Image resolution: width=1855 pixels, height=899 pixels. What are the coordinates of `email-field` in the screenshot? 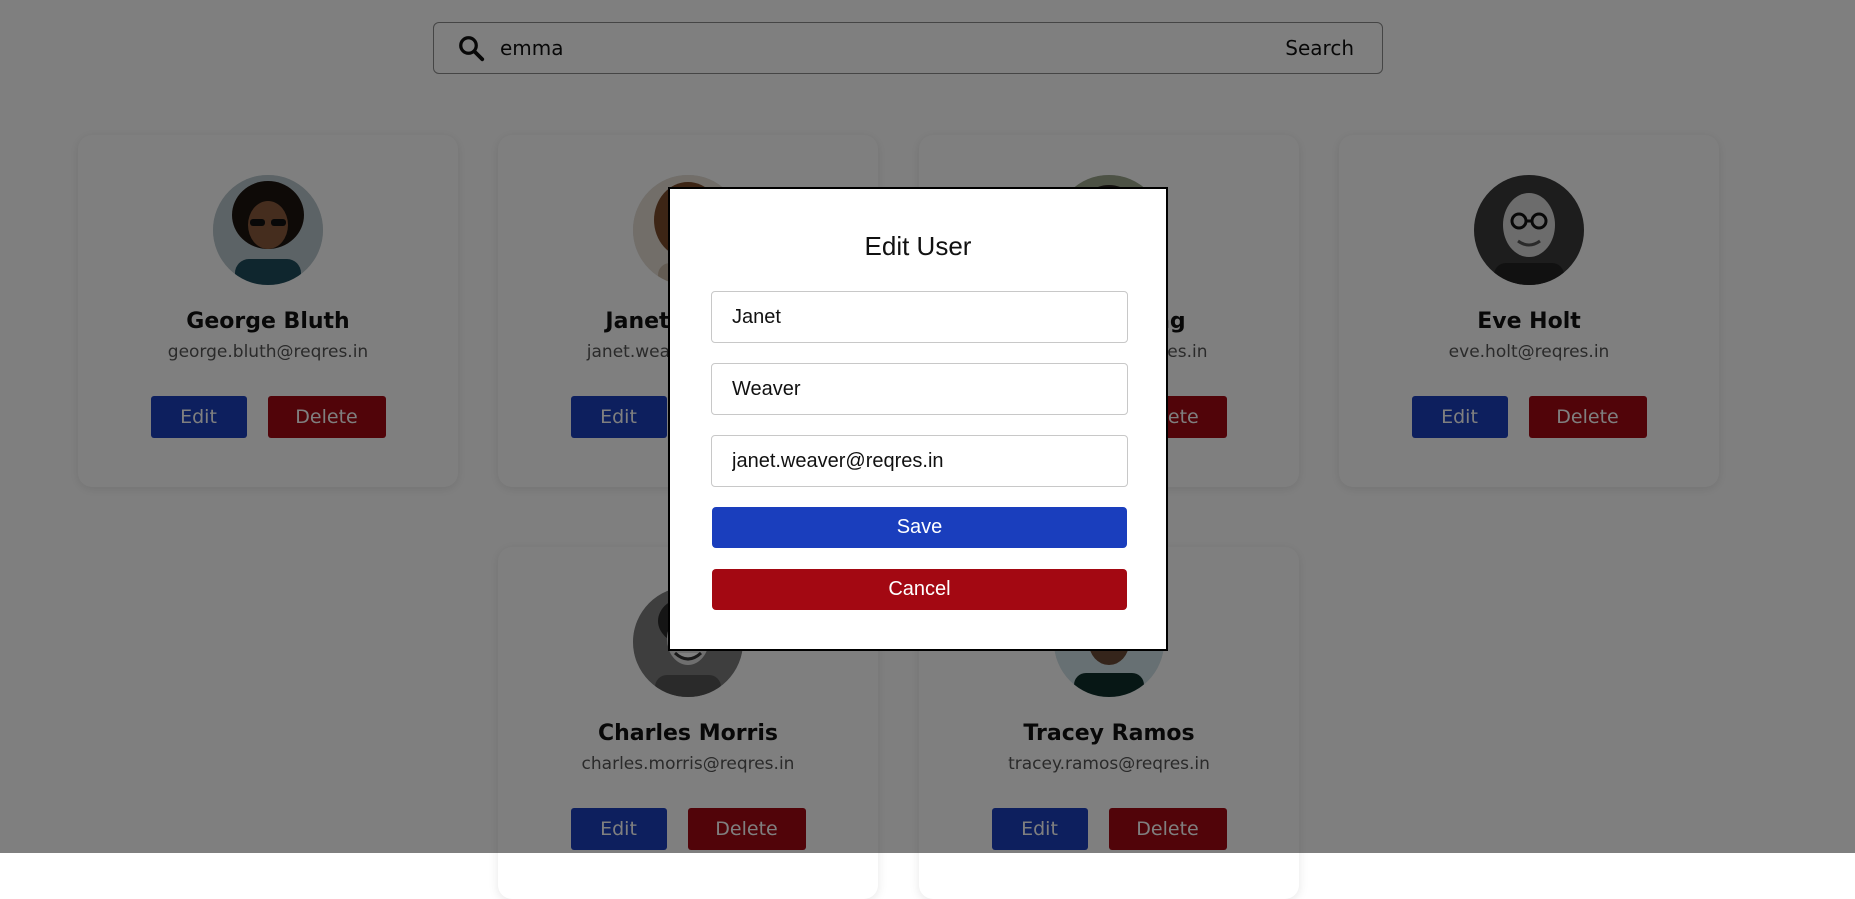 It's located at (919, 461).